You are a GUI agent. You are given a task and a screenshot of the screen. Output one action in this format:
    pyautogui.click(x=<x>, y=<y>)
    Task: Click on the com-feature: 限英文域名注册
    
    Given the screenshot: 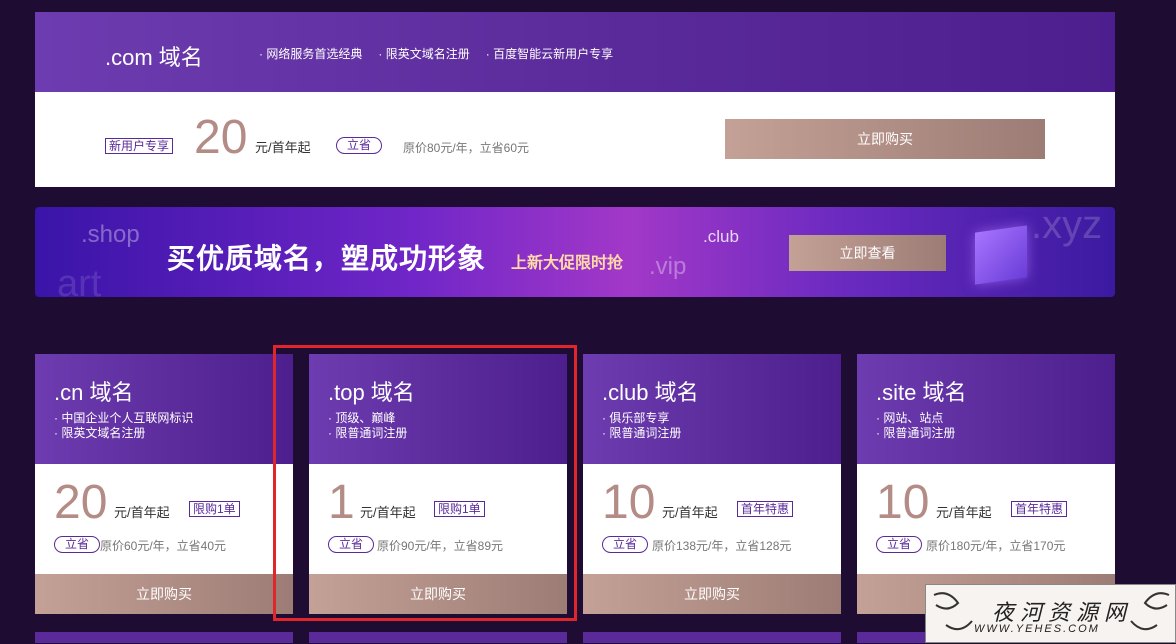 What is the action you would take?
    pyautogui.click(x=424, y=53)
    